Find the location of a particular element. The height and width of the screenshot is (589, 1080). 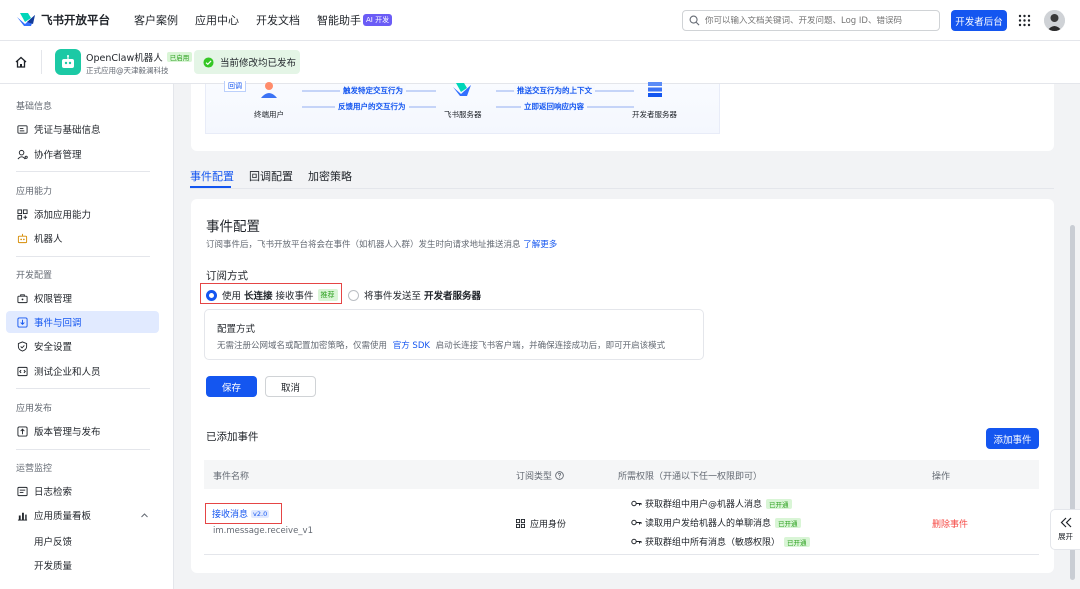

sidebar-item-test-tenants: 测试企业和人员 is located at coordinates (82, 371).